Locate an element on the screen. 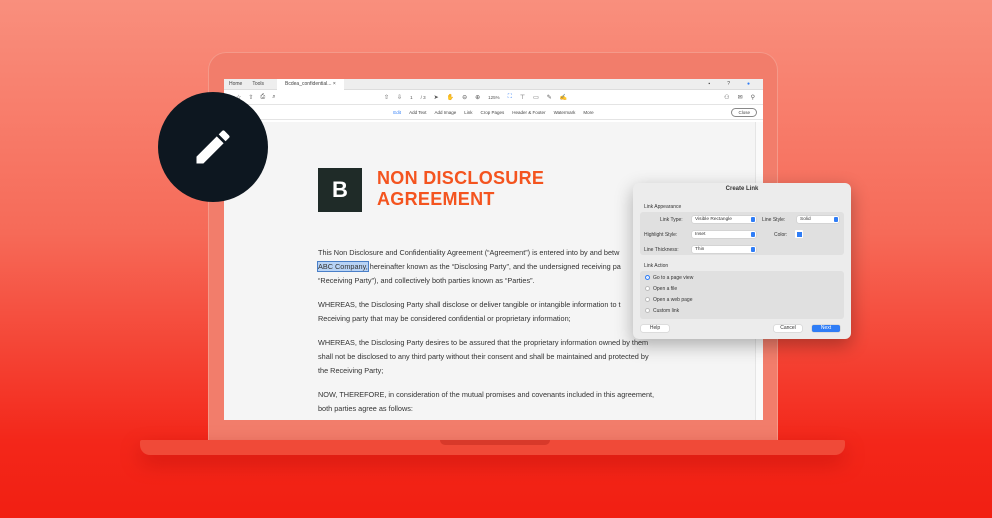 The width and height of the screenshot is (992, 518). selected-text: ABC Company, is located at coordinates (343, 266).